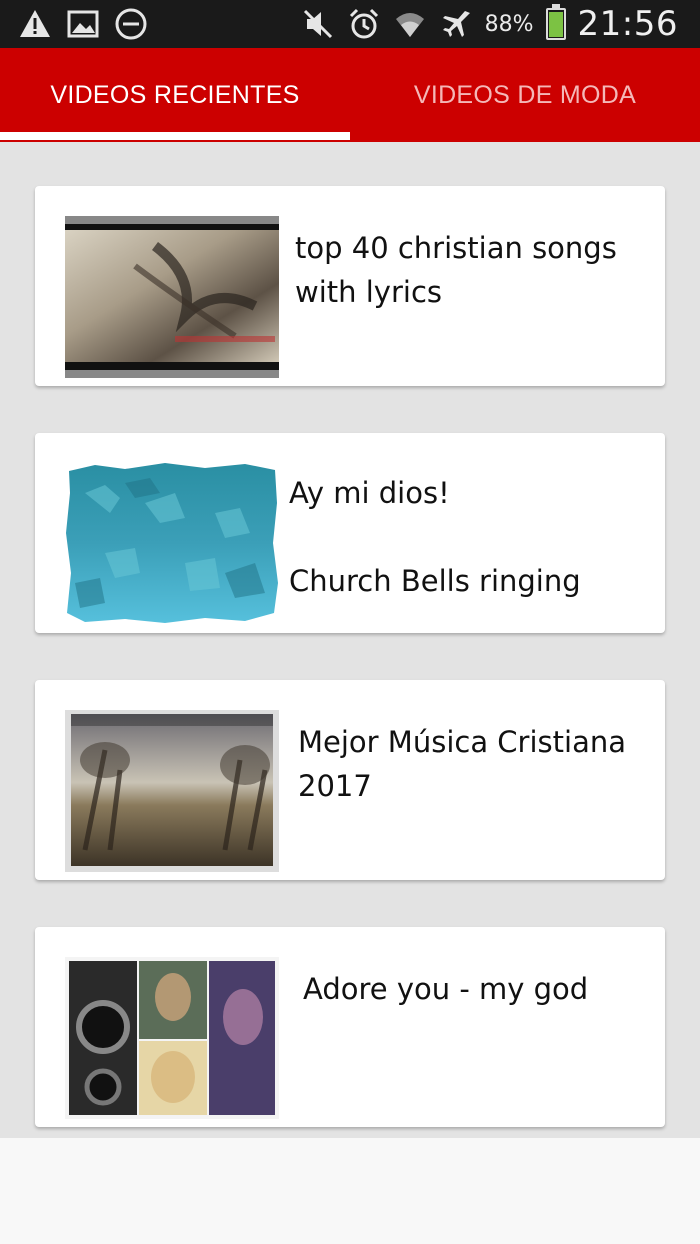  I want to click on status-bar: 88% 21:56, so click(350, 24).